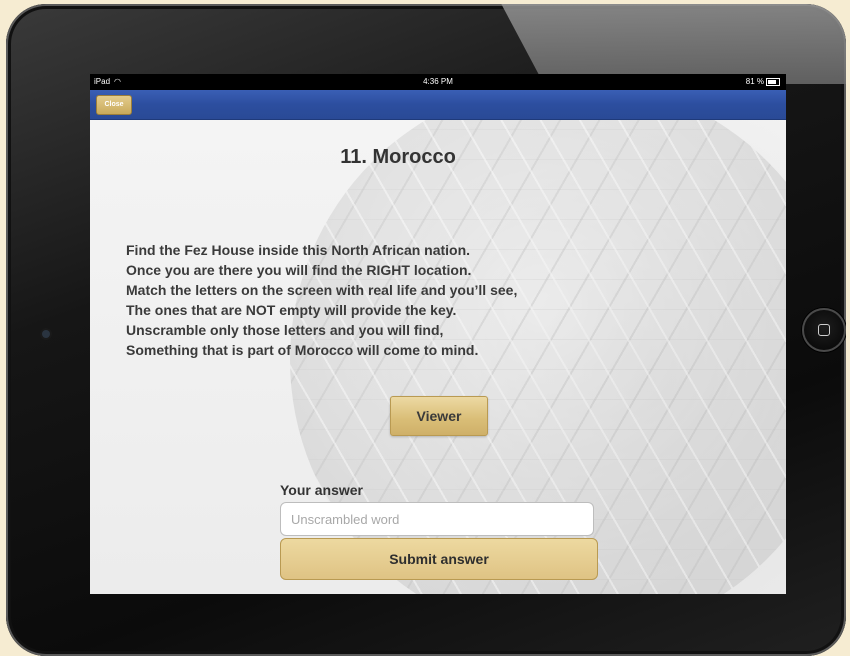 The height and width of the screenshot is (656, 850). Describe the element at coordinates (46, 334) in the screenshot. I see `front-camera` at that location.